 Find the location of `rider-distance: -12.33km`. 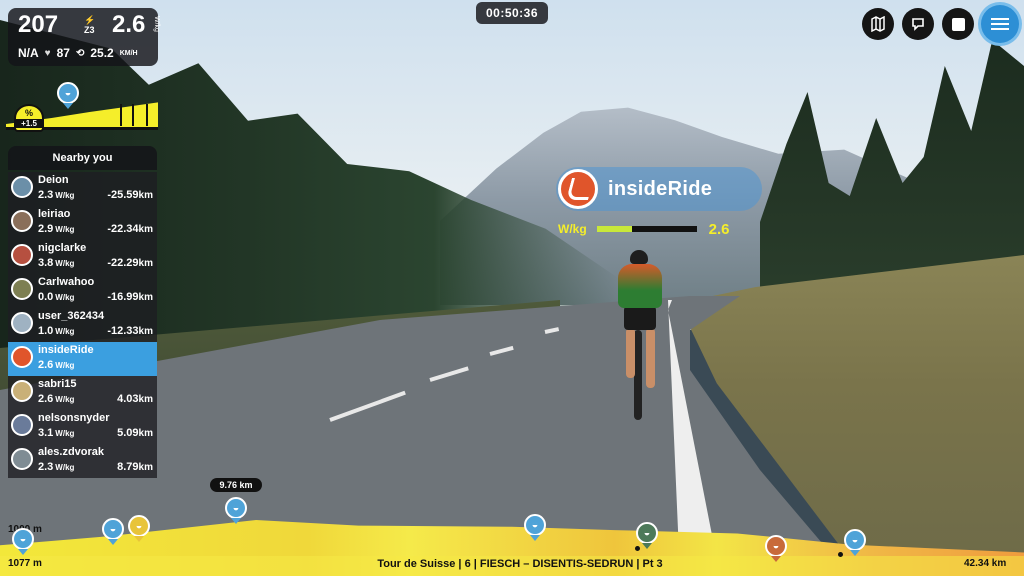

rider-distance: -12.33km is located at coordinates (130, 331).